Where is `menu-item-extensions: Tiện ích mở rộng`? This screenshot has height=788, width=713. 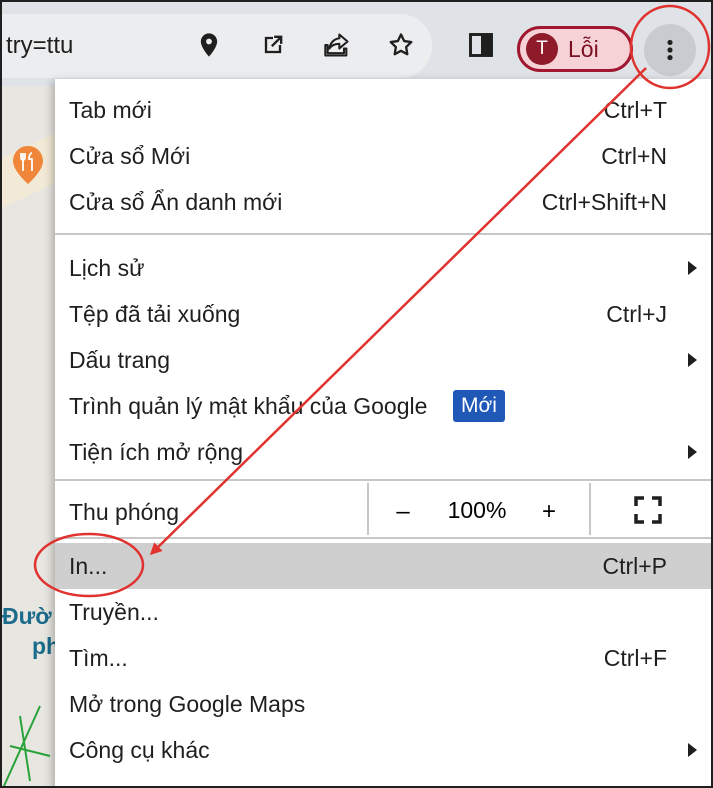 menu-item-extensions: Tiện ích mở rộng is located at coordinates (384, 452).